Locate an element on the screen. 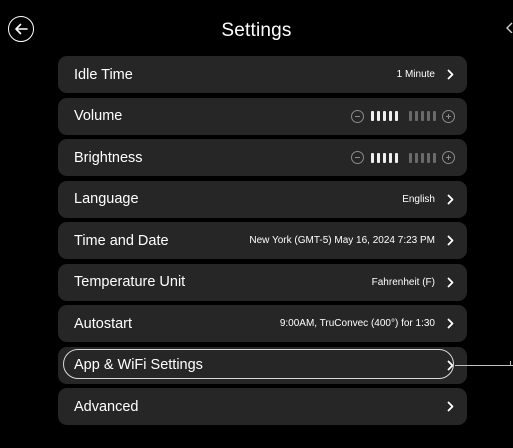 Image resolution: width=513 pixels, height=448 pixels. brightness-level-track is located at coordinates (403, 157).